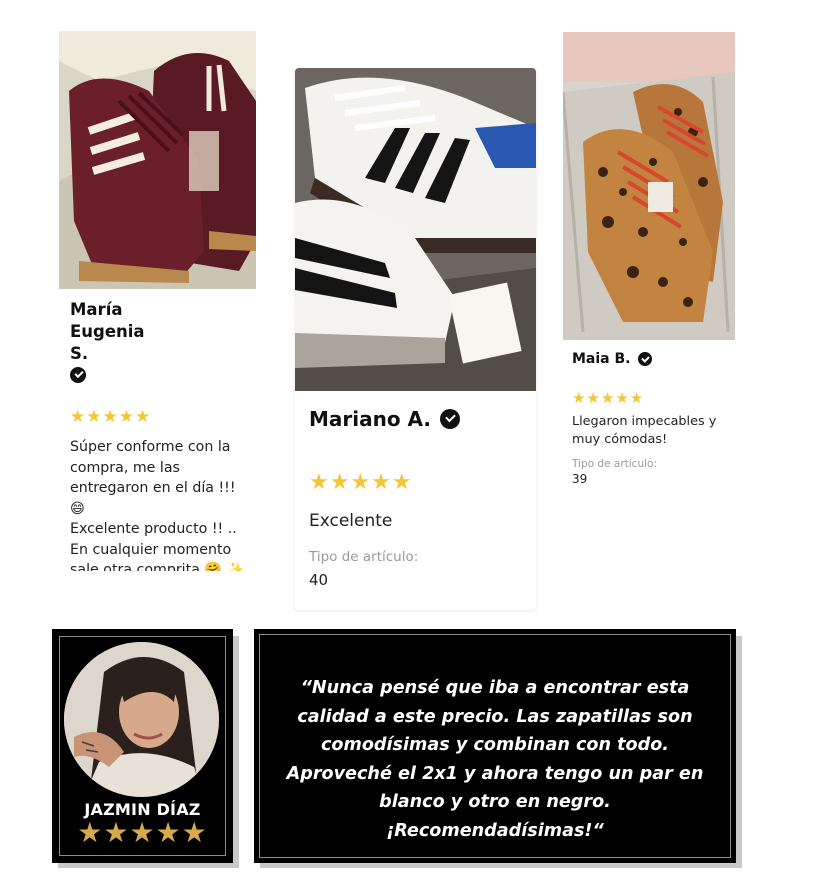 The height and width of the screenshot is (890, 828). I want to click on reviewer-name-text: María Eugenia S., so click(107, 331).